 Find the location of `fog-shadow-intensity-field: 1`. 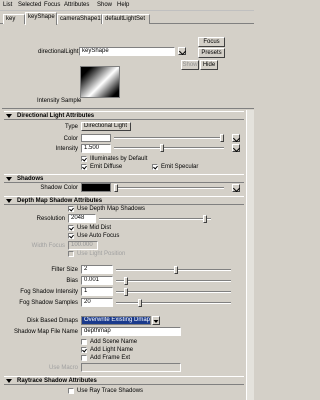

fog-shadow-intensity-field: 1 is located at coordinates (97, 291).